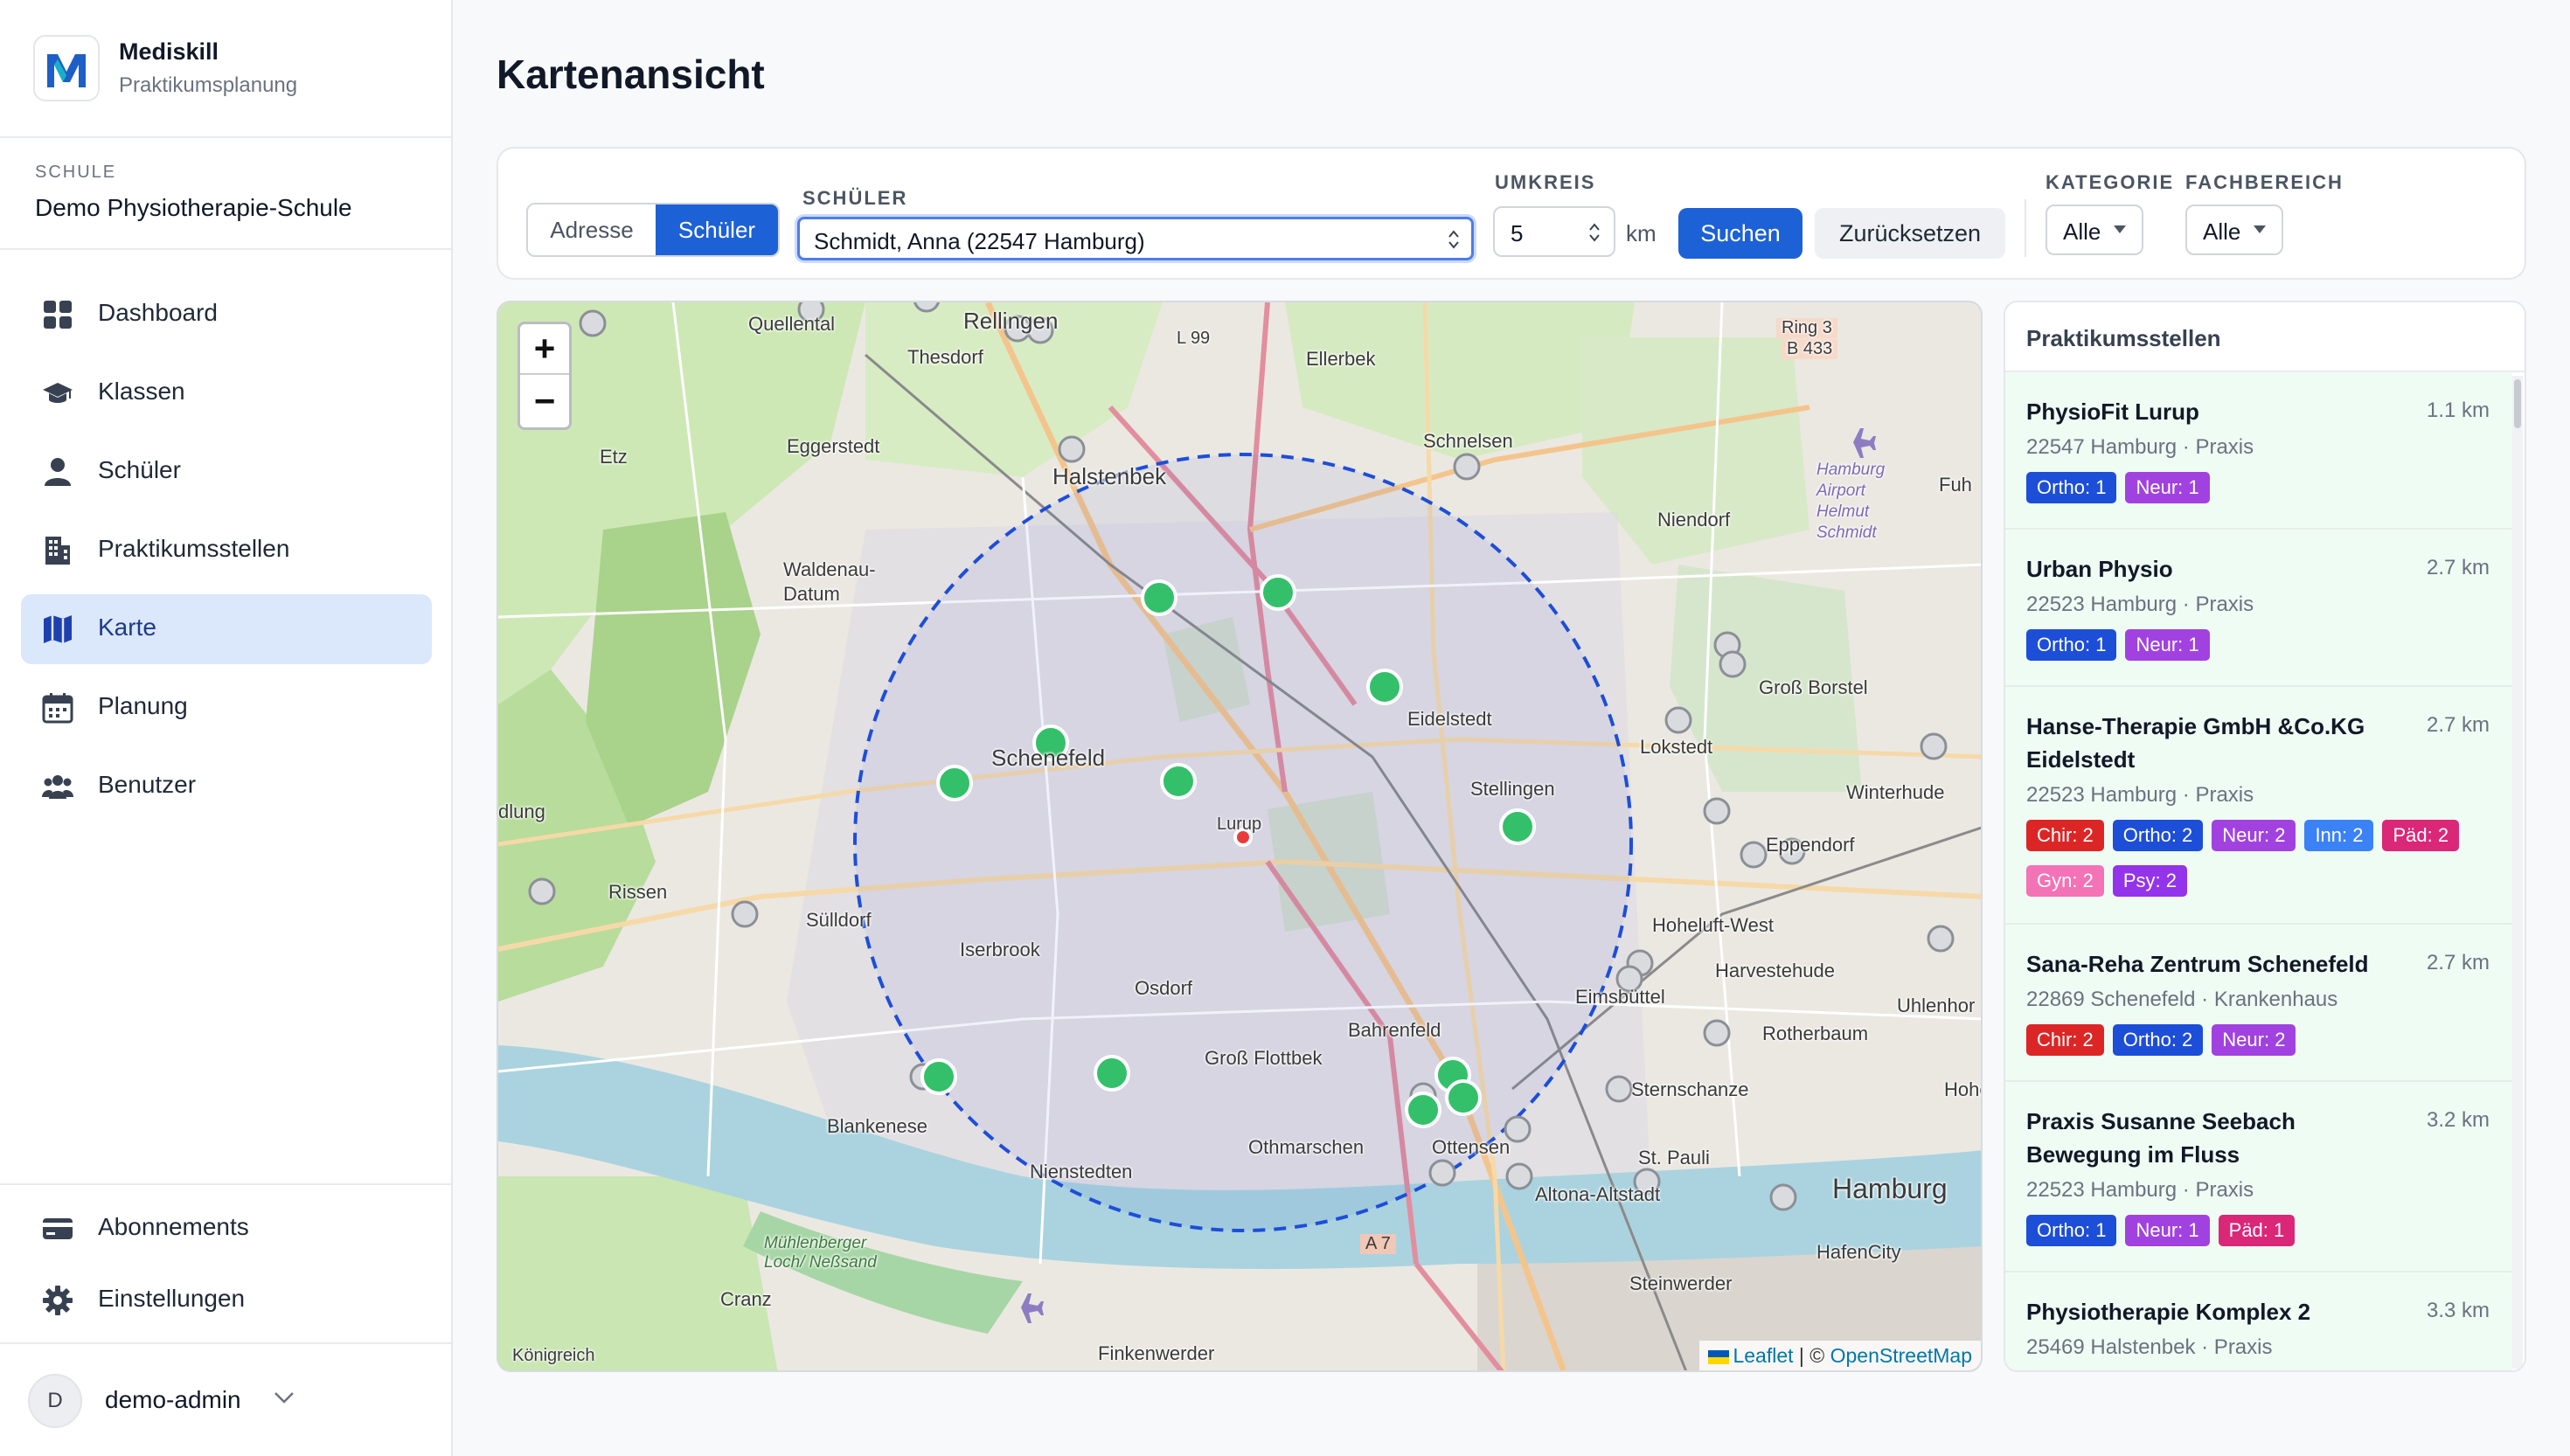 The image size is (2570, 1456). Describe the element at coordinates (226, 551) in the screenshot. I see `nav-item-praktikumsstellen: Praktikumsstellen` at that location.